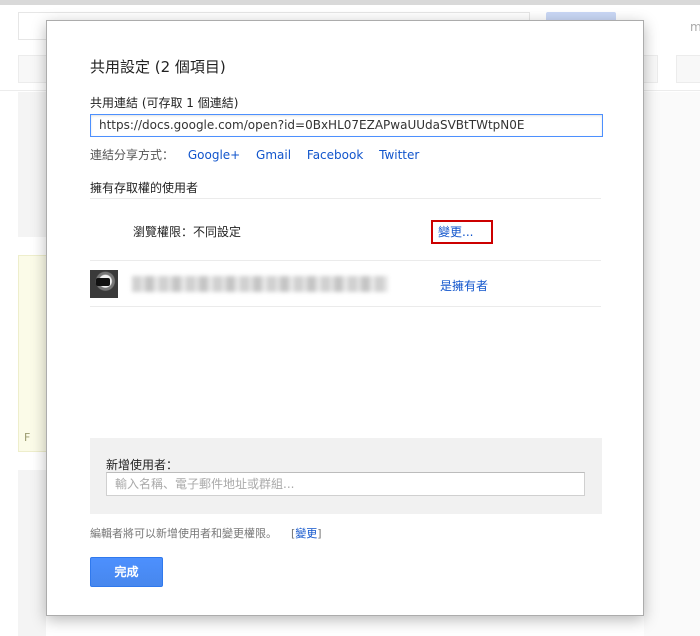  What do you see at coordinates (142, 465) in the screenshot?
I see `add-user-label: 新增使用者：` at bounding box center [142, 465].